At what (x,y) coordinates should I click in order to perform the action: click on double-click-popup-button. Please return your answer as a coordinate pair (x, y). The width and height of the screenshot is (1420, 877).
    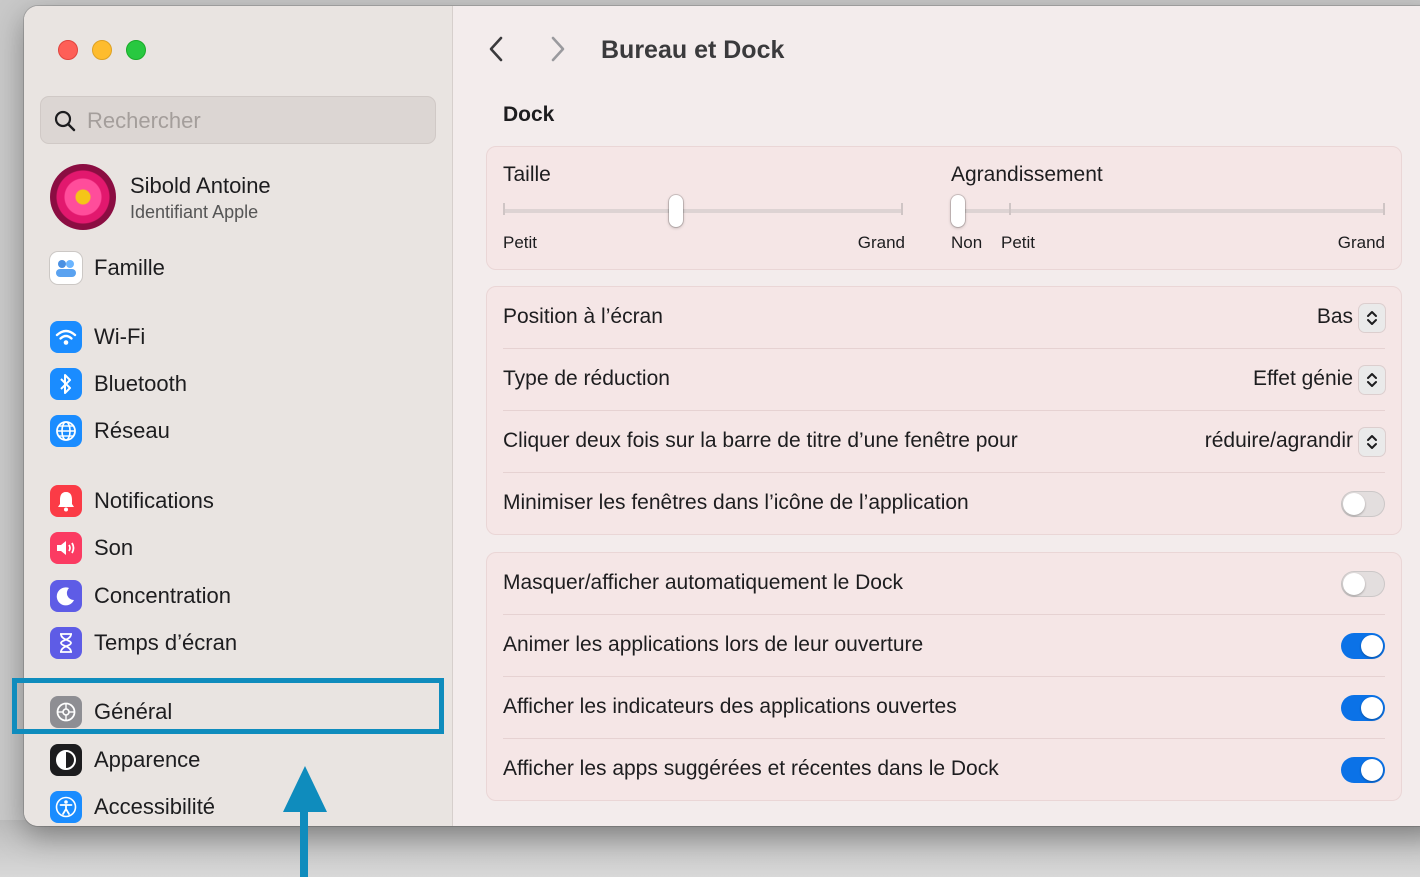
    Looking at the image, I should click on (1372, 442).